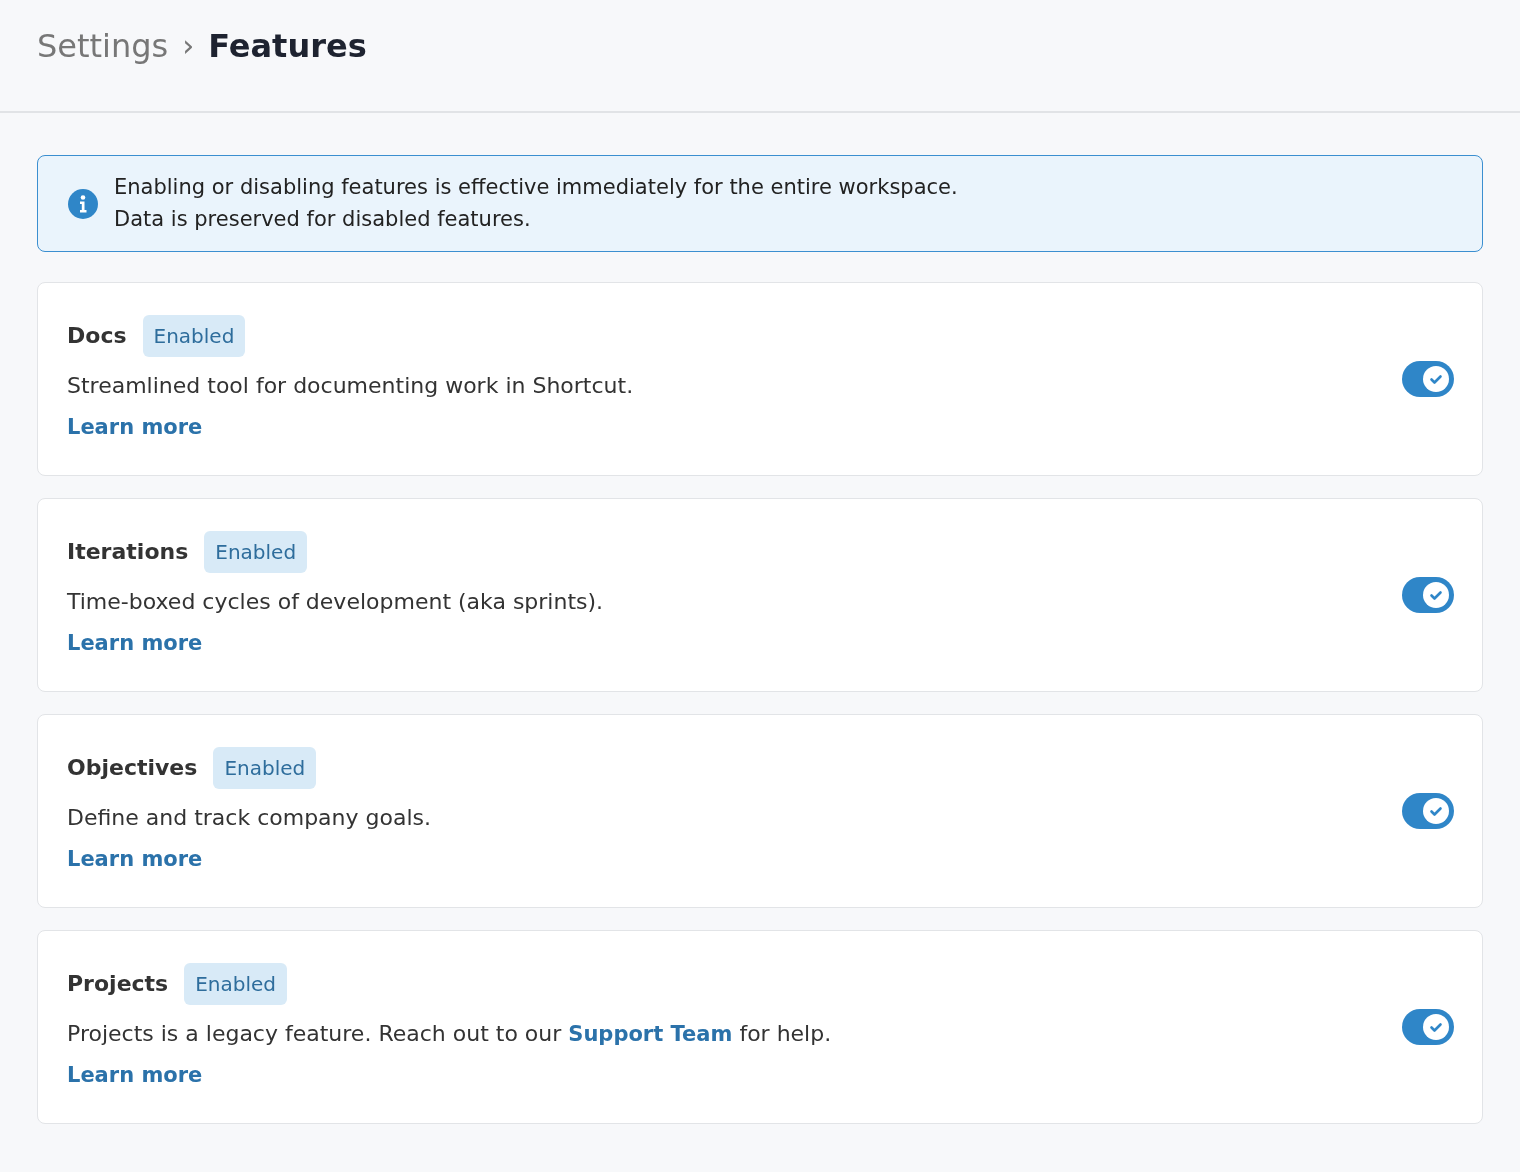 The width and height of the screenshot is (1520, 1172). Describe the element at coordinates (287, 46) in the screenshot. I see `page-title: Features` at that location.